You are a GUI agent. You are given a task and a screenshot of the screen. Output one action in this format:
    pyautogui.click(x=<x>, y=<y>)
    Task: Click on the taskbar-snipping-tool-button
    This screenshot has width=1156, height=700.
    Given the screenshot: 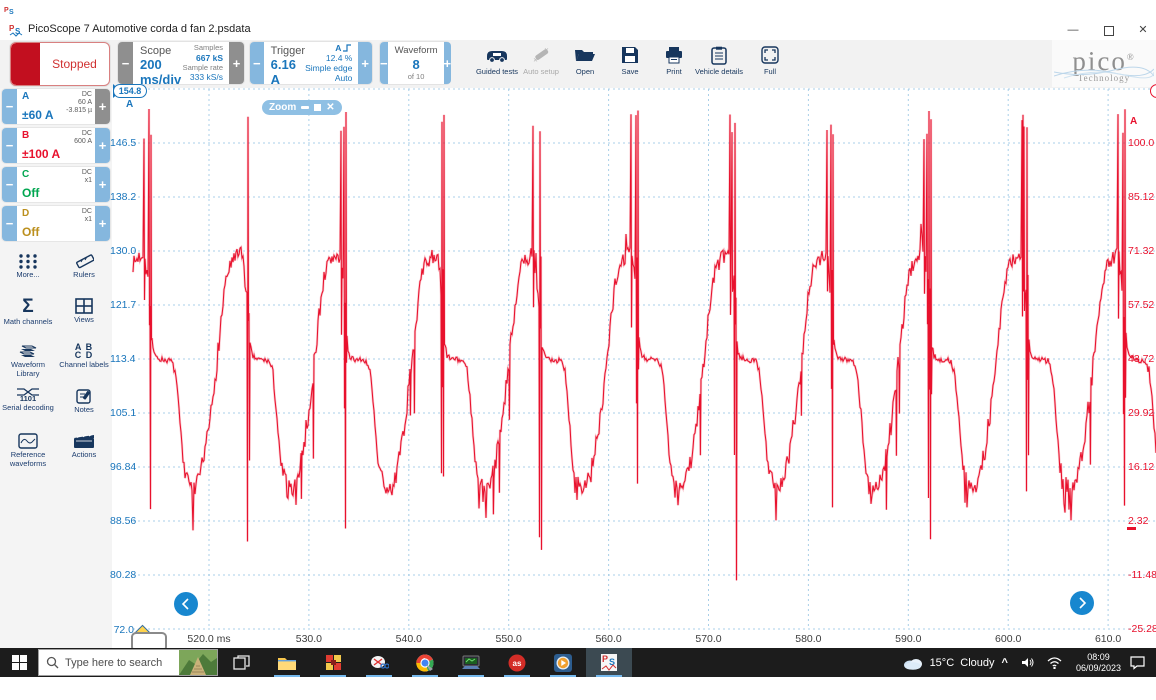 What is the action you would take?
    pyautogui.click(x=379, y=662)
    